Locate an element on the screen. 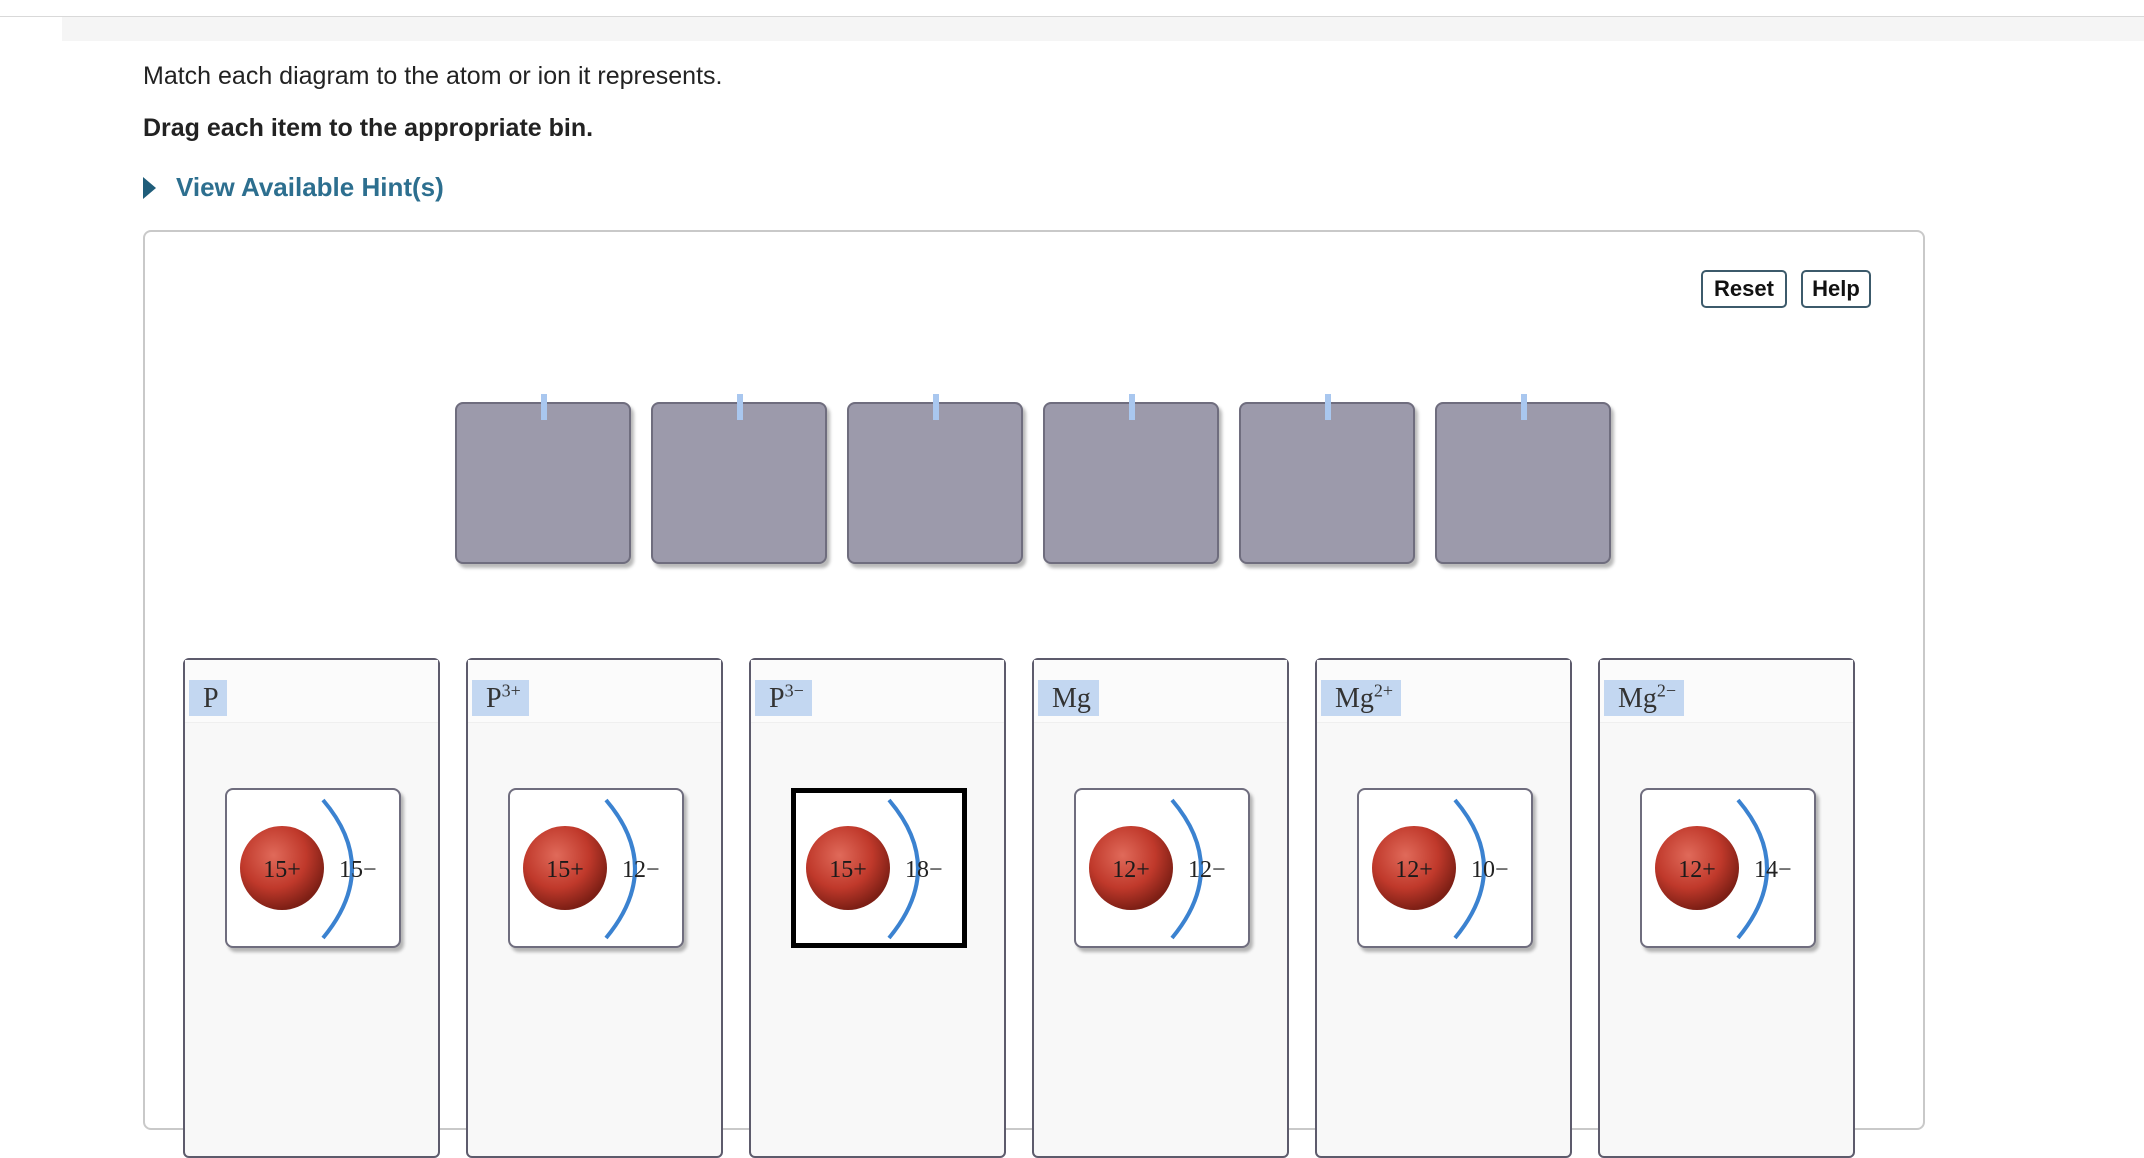 This screenshot has height=1158, width=2144. bin-label: Mg2− is located at coordinates (1644, 698).